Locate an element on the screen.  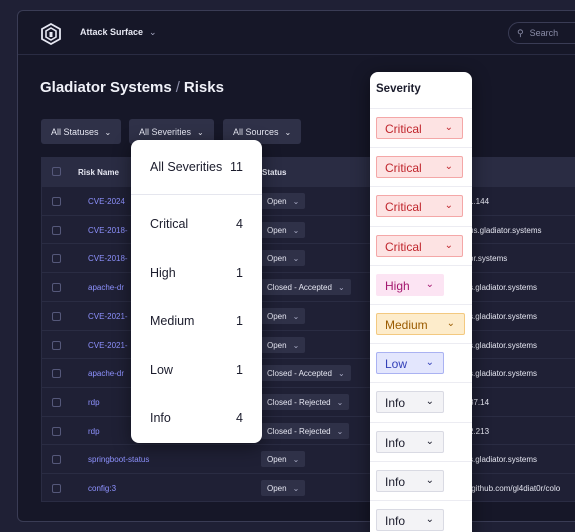
asset-cell: us.gladiator.systems is located at coordinates (505, 230).